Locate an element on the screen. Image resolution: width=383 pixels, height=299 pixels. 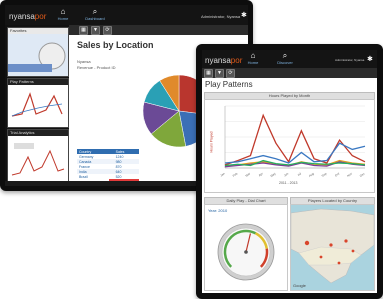
x-tick-label: Apr is located at coordinates (261, 175).